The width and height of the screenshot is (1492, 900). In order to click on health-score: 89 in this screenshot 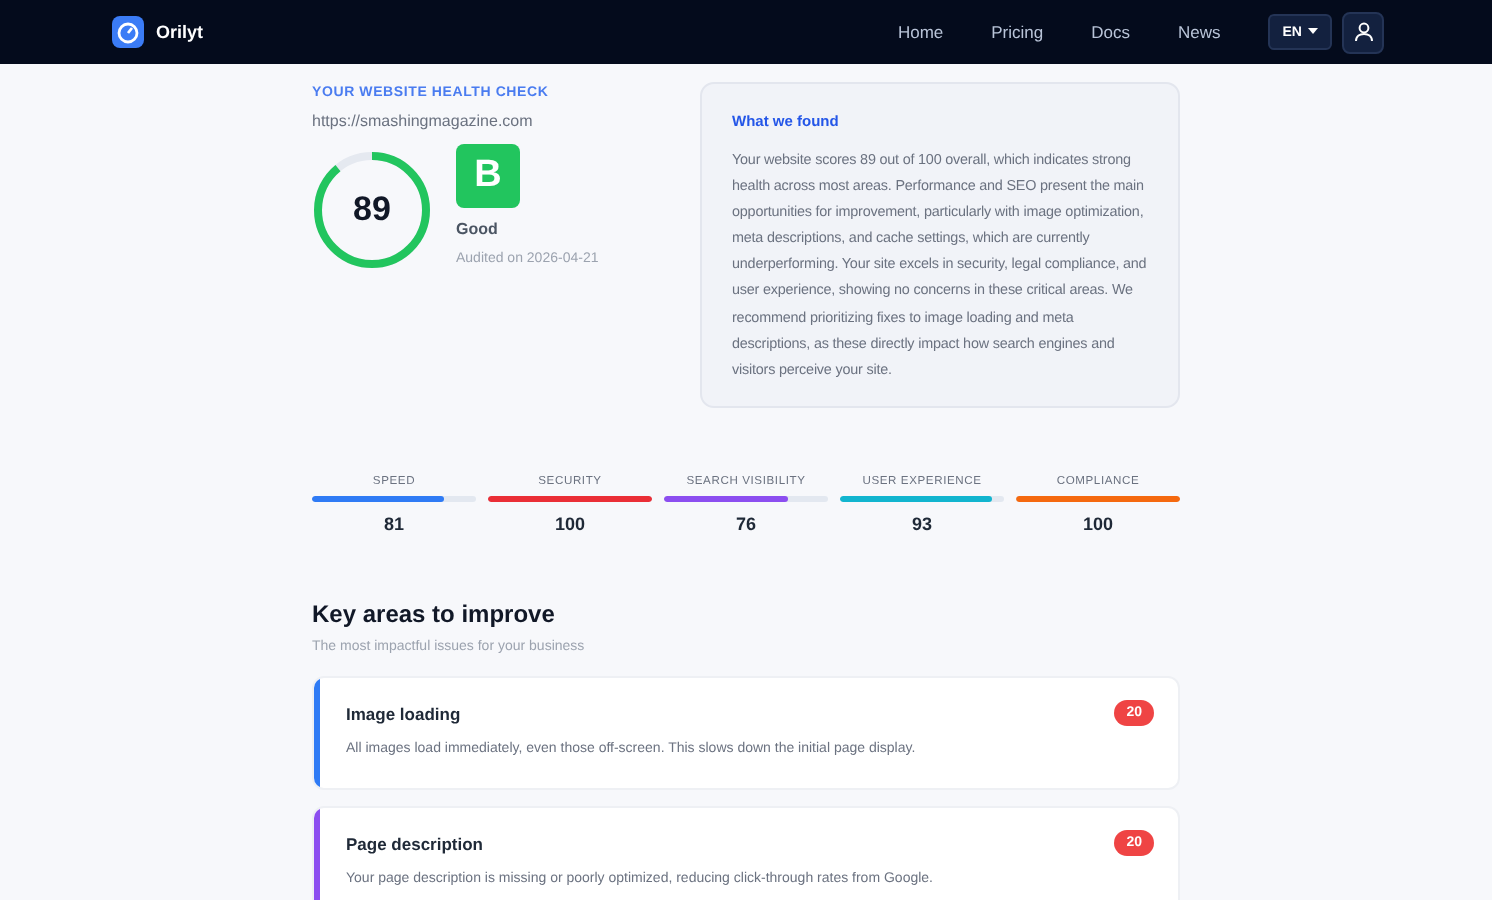, I will do `click(372, 210)`.